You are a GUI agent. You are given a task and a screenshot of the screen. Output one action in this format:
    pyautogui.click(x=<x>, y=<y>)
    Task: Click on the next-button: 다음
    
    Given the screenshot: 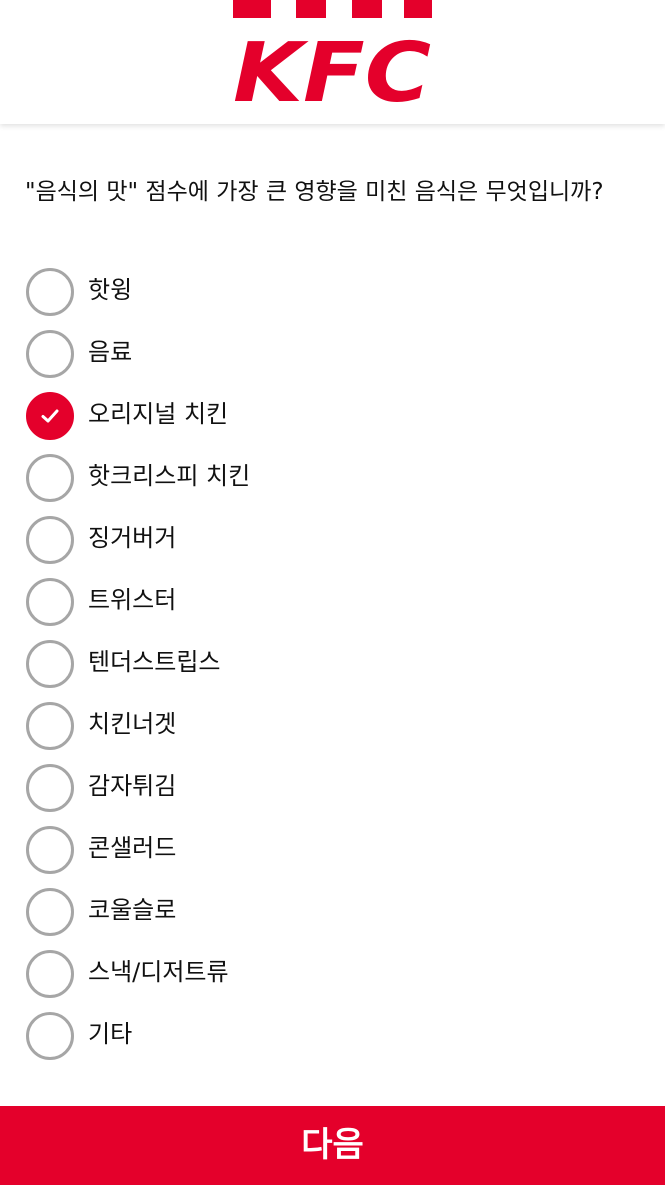 What is the action you would take?
    pyautogui.click(x=332, y=1145)
    